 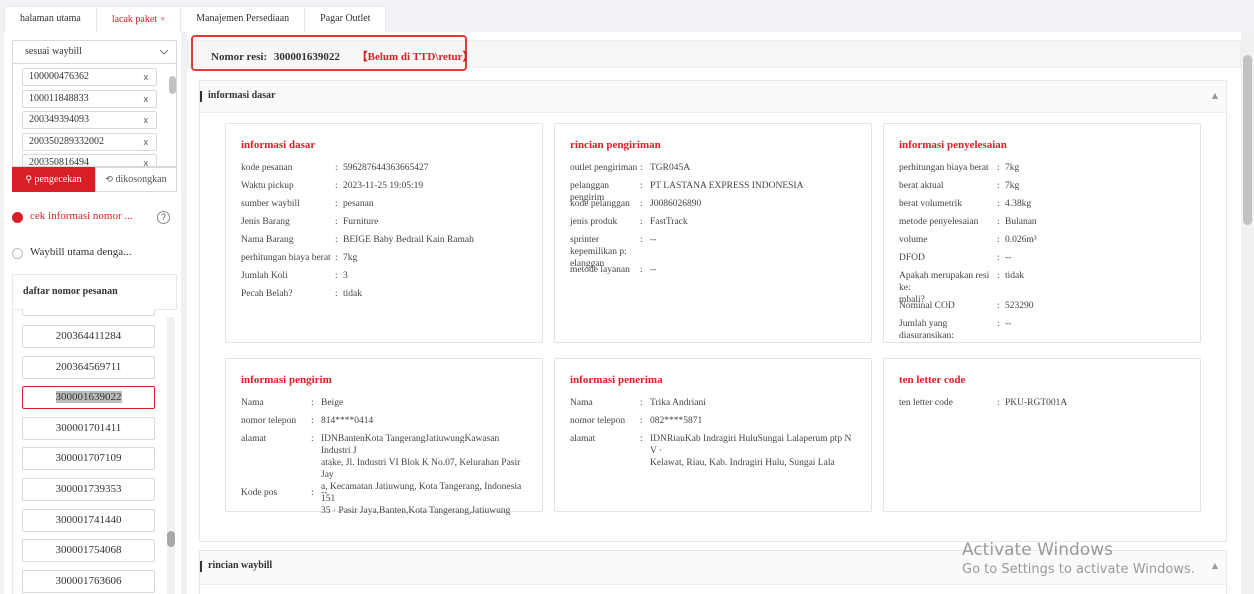 What do you see at coordinates (163, 217) in the screenshot?
I see `help-icon: ?` at bounding box center [163, 217].